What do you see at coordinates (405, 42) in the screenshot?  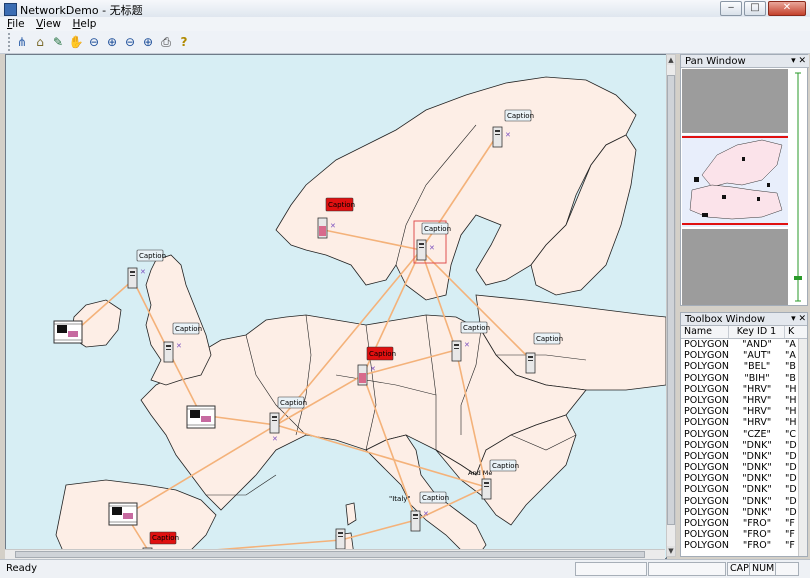 I see `toolbar: ⋔ ⌂ ✎ ✋ ⊖ ⊕ ⊖ ⊕ ⎙ ?` at bounding box center [405, 42].